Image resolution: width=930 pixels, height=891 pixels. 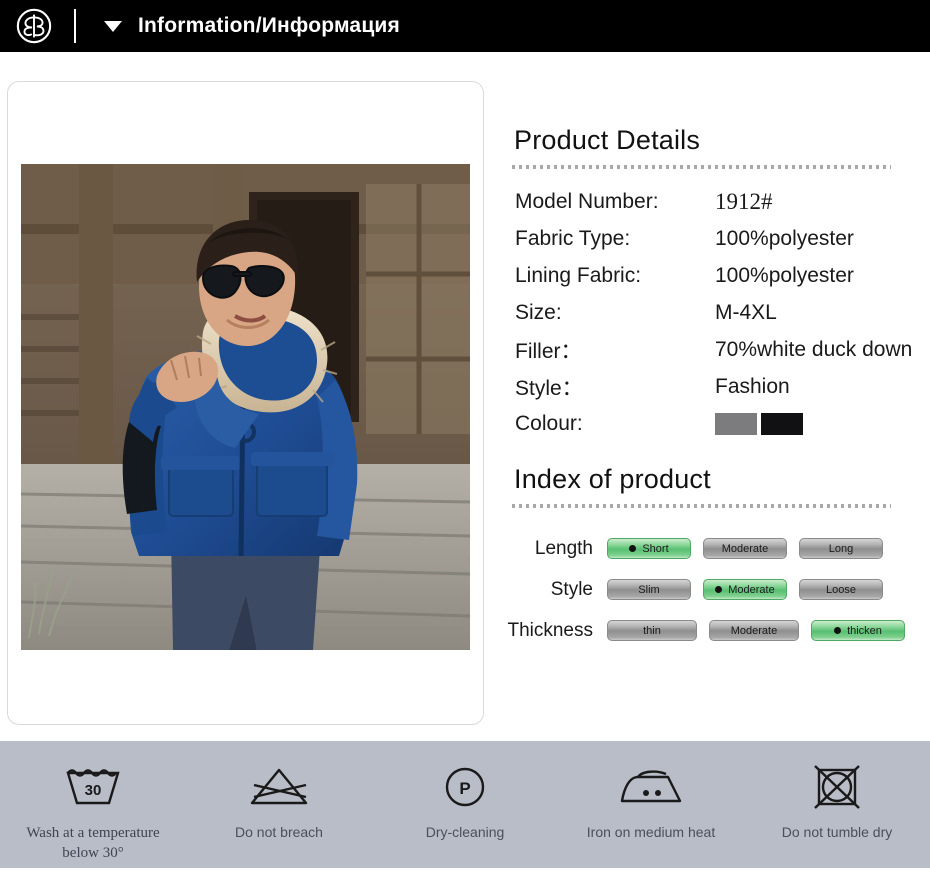 I want to click on option-pill: Long, so click(x=841, y=548).